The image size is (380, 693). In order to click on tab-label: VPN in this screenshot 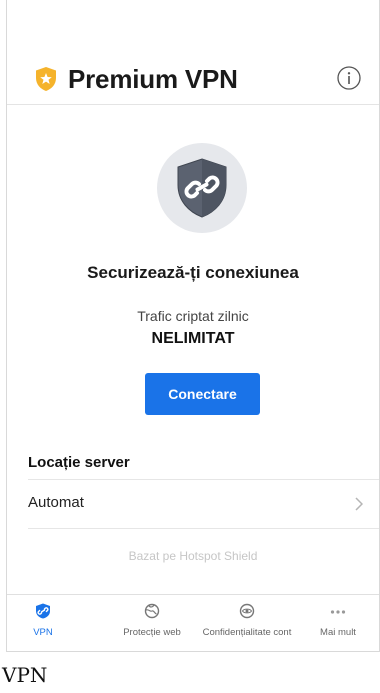, I will do `click(43, 632)`.